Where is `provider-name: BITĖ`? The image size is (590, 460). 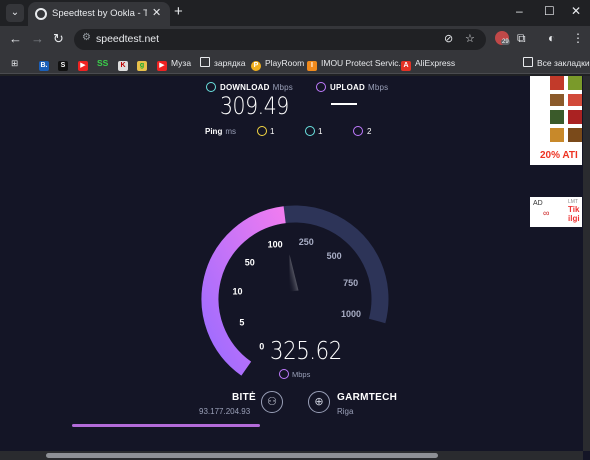
provider-name: BITĖ is located at coordinates (244, 397).